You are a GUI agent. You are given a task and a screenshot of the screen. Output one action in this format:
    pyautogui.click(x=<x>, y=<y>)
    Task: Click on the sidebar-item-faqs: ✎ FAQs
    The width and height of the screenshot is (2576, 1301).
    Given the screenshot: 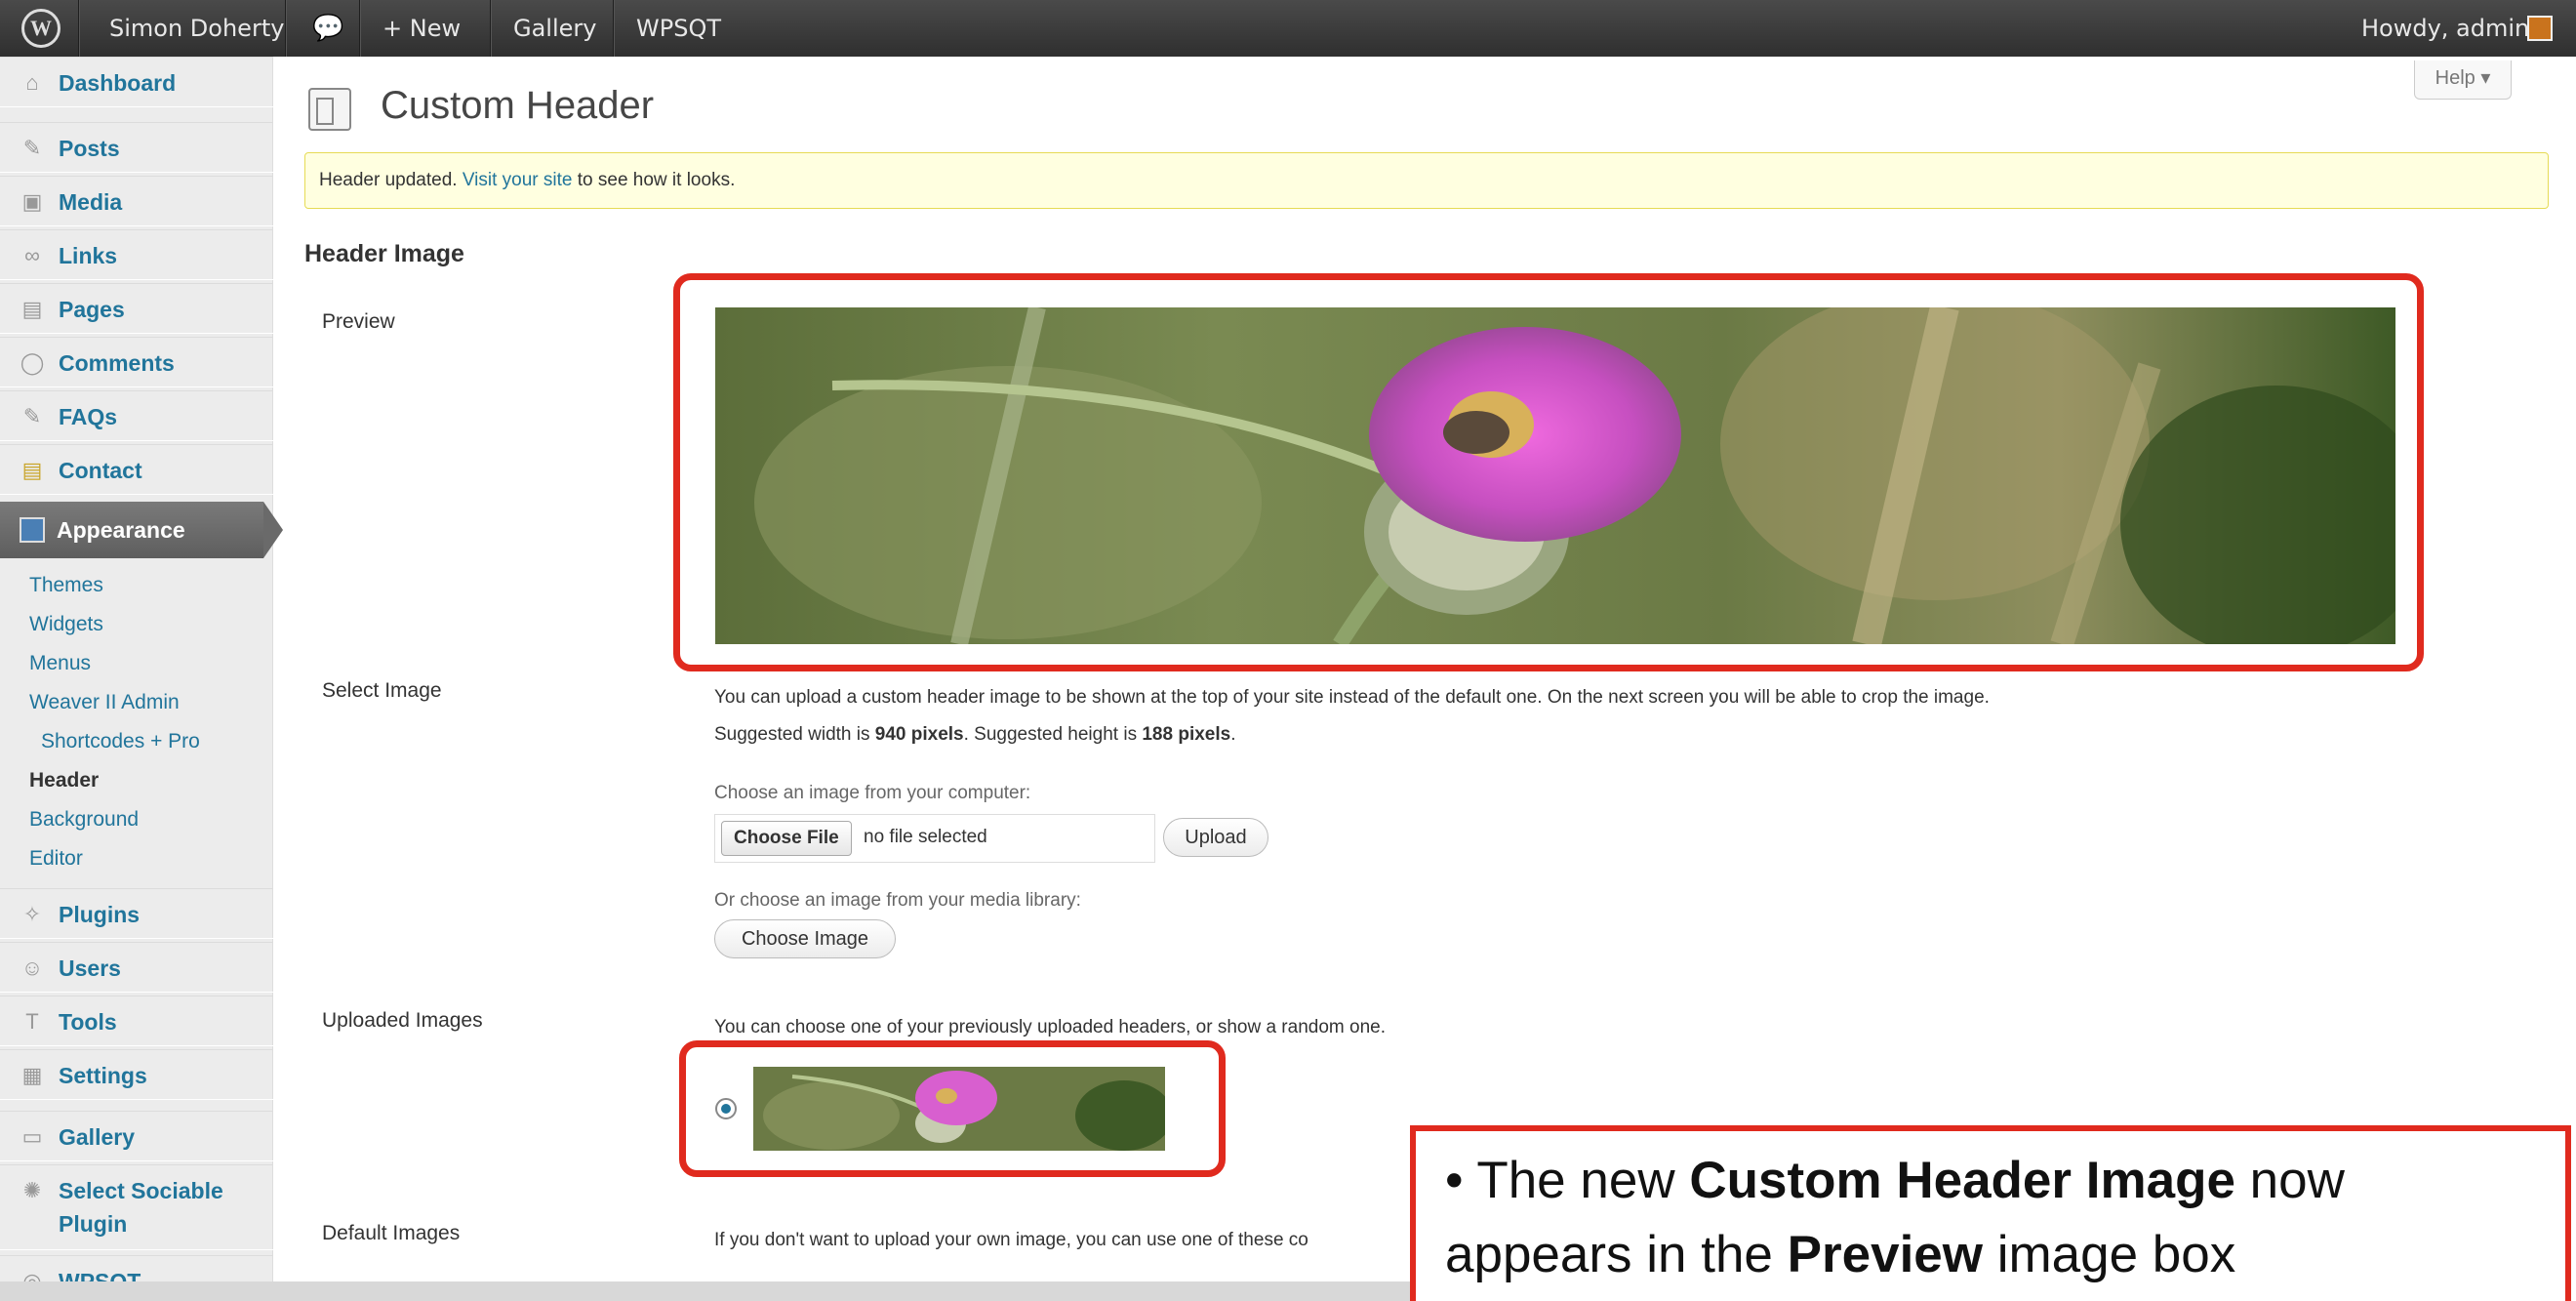 What is the action you would take?
    pyautogui.click(x=136, y=415)
    